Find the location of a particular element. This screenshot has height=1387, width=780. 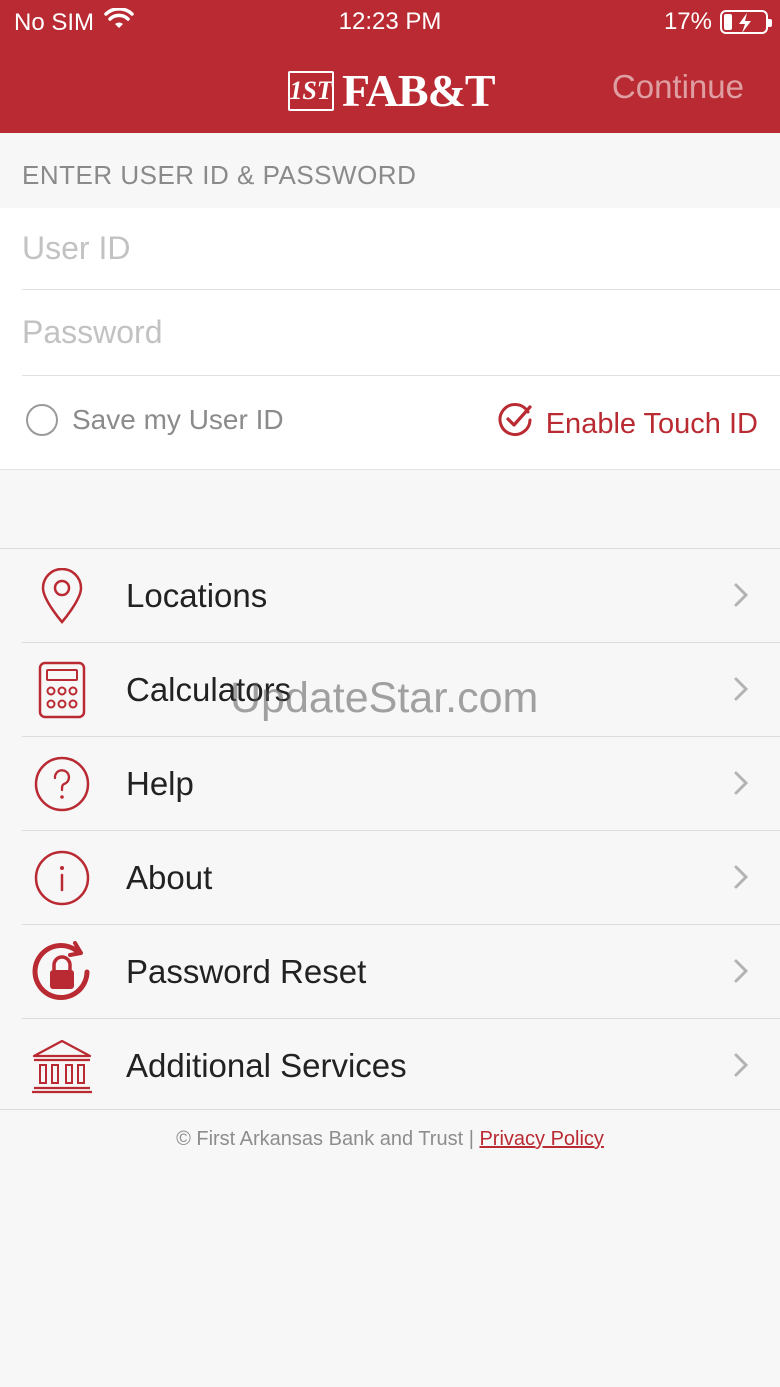

menu-item-label: Additional Services is located at coordinates (266, 1065).